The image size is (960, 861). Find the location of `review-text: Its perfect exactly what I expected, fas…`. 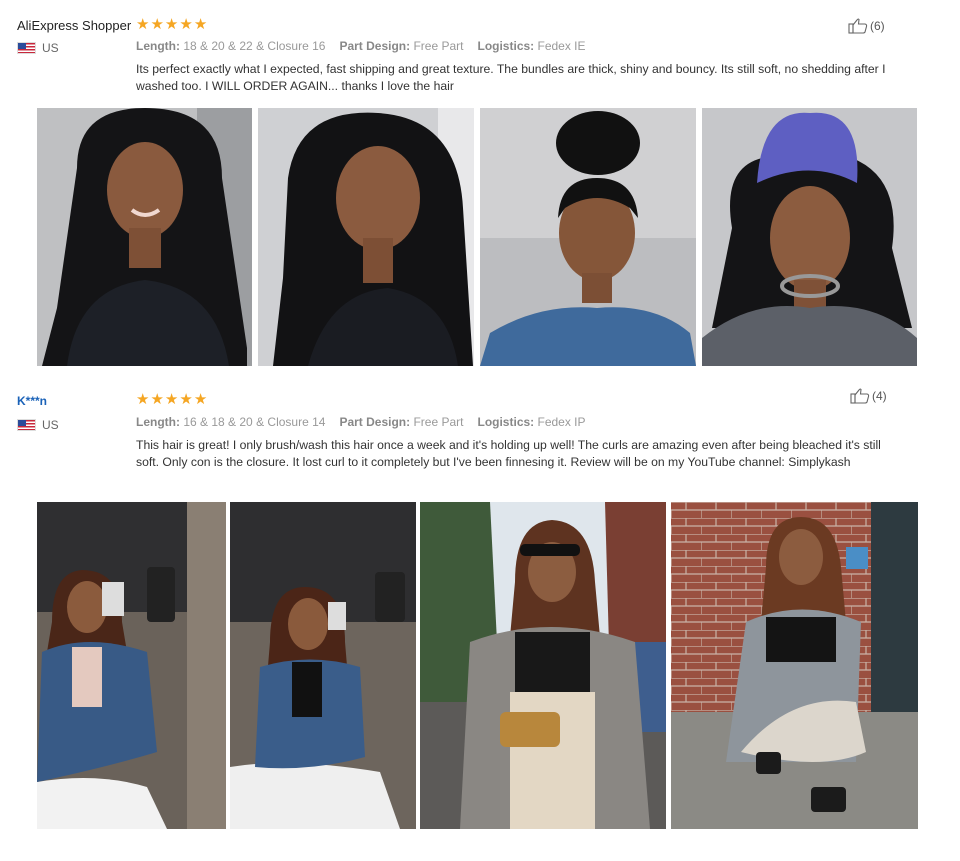

review-text: Its perfect exactly what I expected, fas… is located at coordinates (511, 77).